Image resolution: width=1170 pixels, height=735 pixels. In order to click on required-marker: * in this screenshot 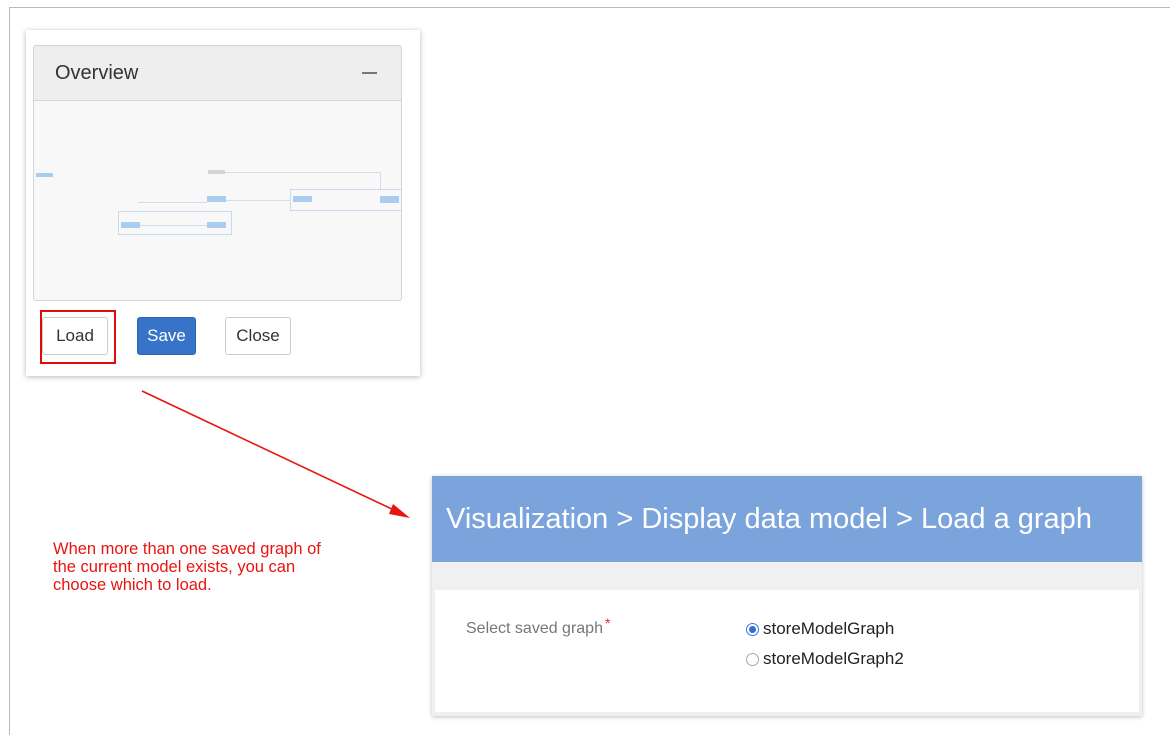, I will do `click(607, 623)`.